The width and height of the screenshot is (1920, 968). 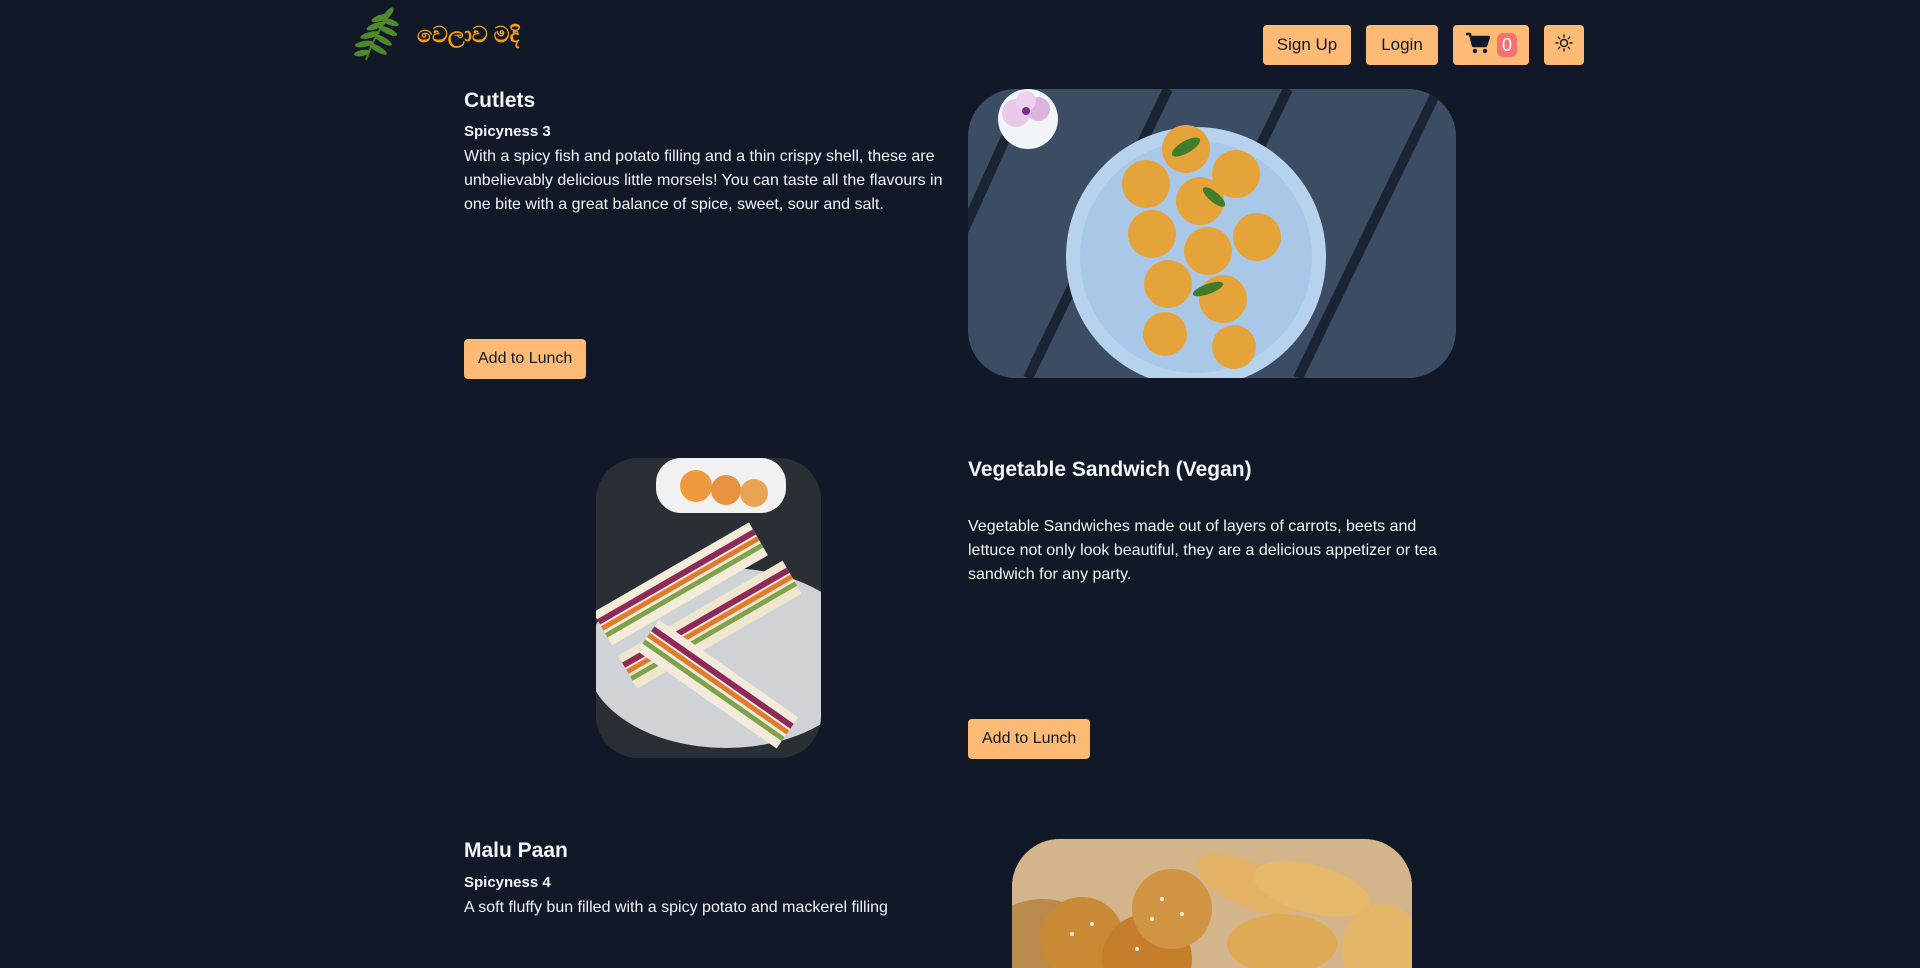 I want to click on cart-count-badge: 0, so click(x=1506, y=45).